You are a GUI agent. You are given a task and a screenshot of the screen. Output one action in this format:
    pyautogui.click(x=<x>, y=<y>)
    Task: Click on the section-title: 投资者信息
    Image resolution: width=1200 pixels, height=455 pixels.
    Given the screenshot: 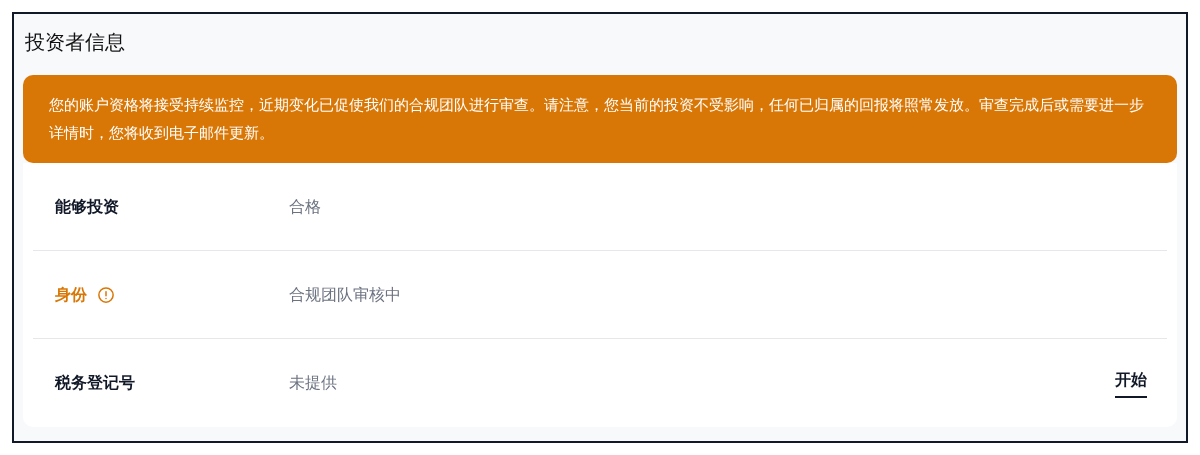 What is the action you would take?
    pyautogui.click(x=75, y=42)
    